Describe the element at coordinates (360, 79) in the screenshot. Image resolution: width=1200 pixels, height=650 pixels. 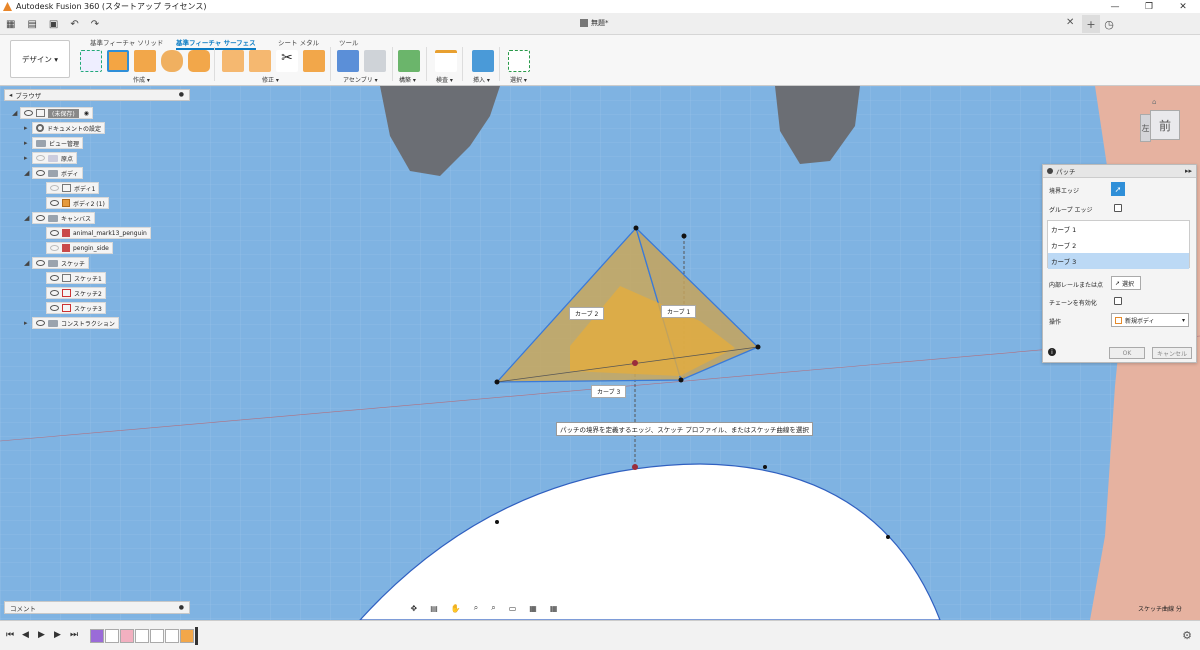
I see `group-assemble: アセンブリ ▾` at that location.